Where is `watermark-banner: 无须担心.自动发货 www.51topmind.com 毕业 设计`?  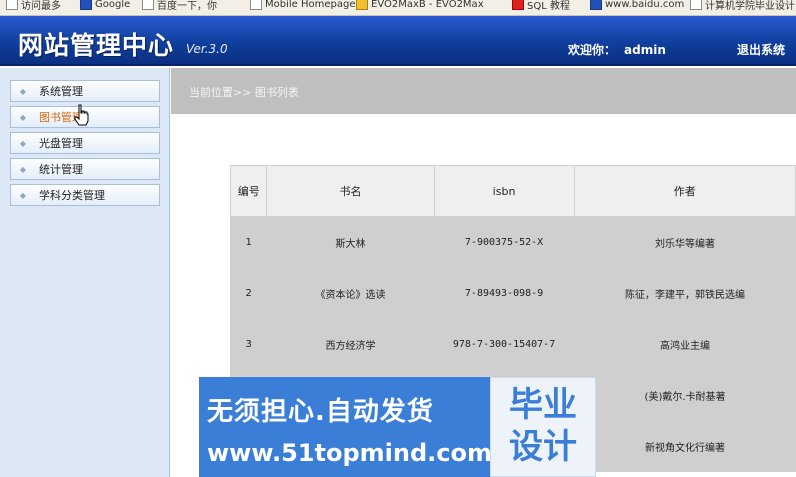 watermark-banner: 无须担心.自动发货 www.51topmind.com 毕业 设计 is located at coordinates (397, 427).